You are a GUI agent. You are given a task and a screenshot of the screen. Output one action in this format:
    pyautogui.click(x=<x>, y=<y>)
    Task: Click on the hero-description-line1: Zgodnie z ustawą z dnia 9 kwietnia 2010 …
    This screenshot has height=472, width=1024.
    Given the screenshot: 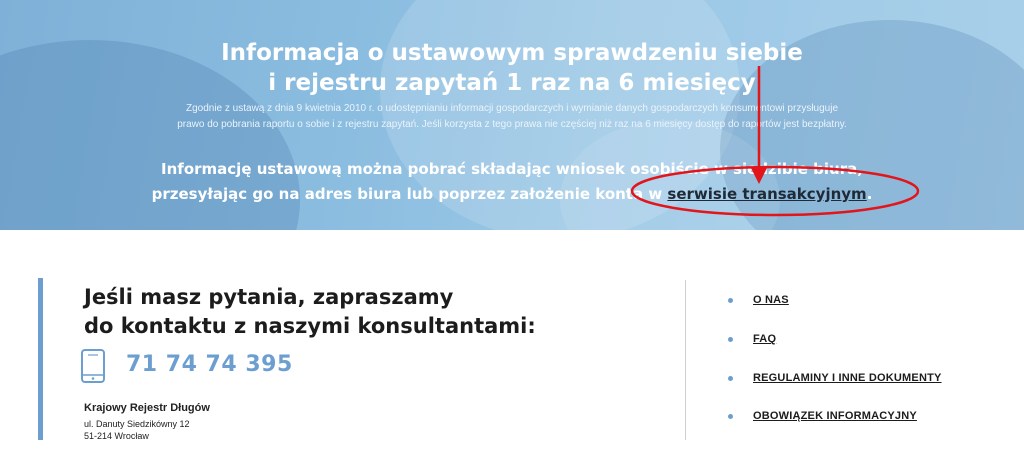 What is the action you would take?
    pyautogui.click(x=512, y=108)
    